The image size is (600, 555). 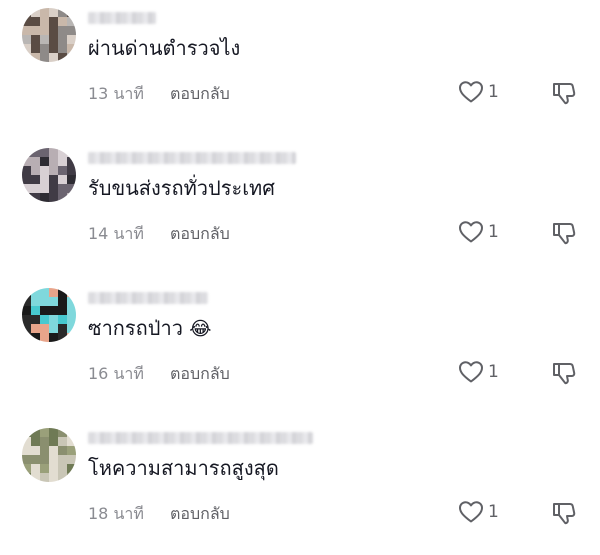 What do you see at coordinates (135, 328) in the screenshot?
I see `comment-text-body: ซากรถป่าว` at bounding box center [135, 328].